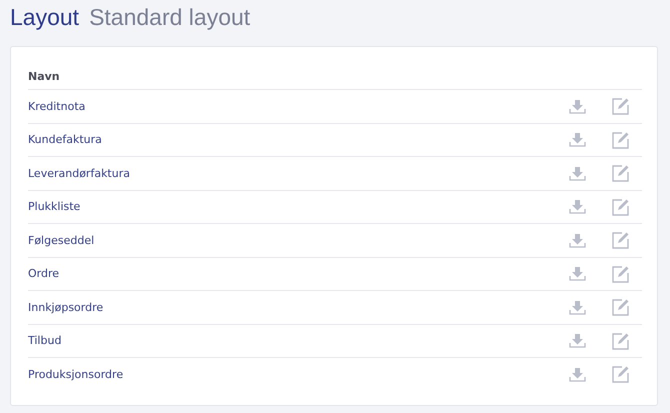 The image size is (670, 413). What do you see at coordinates (169, 17) in the screenshot?
I see `page-subtitle: Standard layout` at bounding box center [169, 17].